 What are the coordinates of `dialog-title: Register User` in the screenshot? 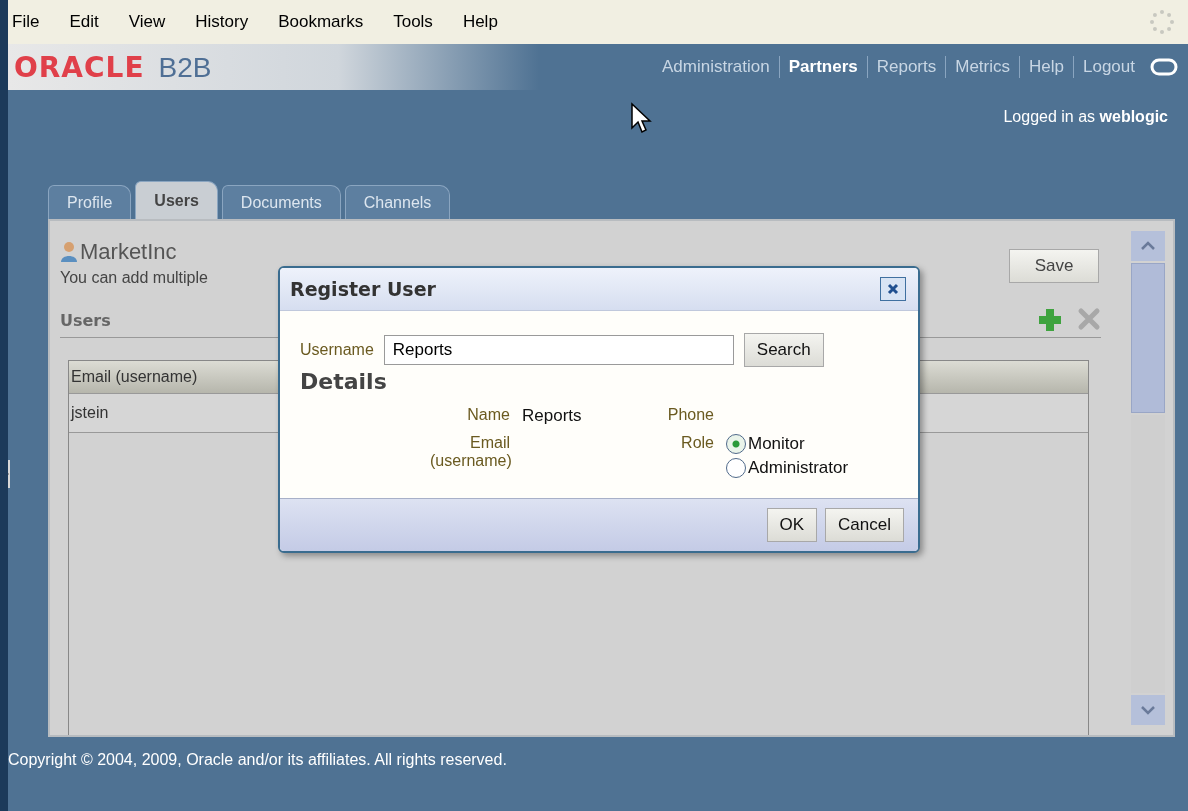 It's located at (363, 289).